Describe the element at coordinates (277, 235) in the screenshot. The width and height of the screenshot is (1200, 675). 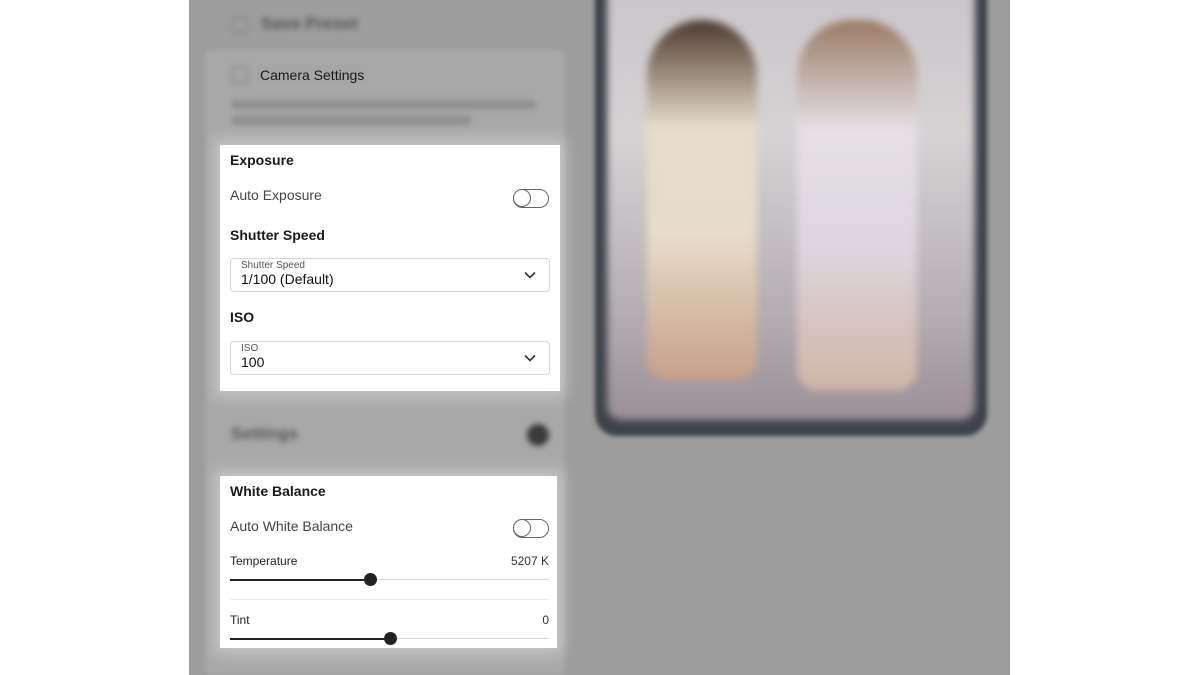
I see `shutter-speed-heading: Shutter Speed` at that location.